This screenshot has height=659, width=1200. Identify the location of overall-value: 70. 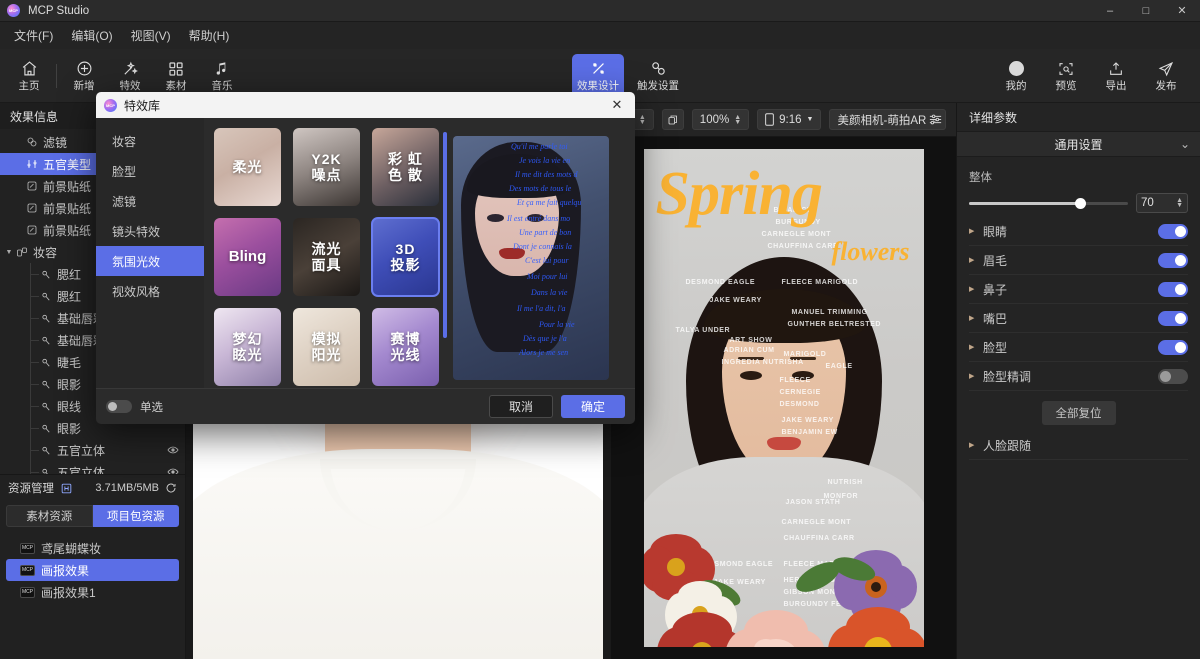
(1147, 203).